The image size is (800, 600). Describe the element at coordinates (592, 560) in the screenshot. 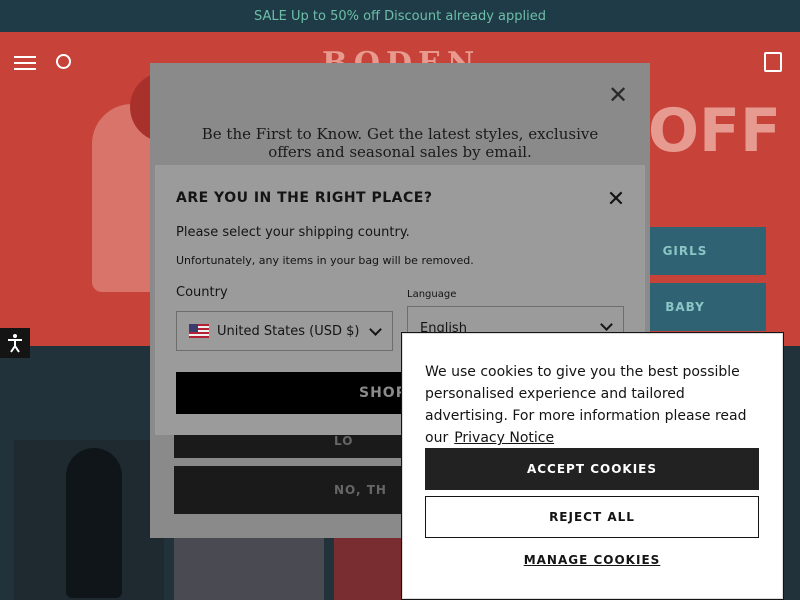

I see `manage-cookies-link: MANAGE COOKIES` at that location.